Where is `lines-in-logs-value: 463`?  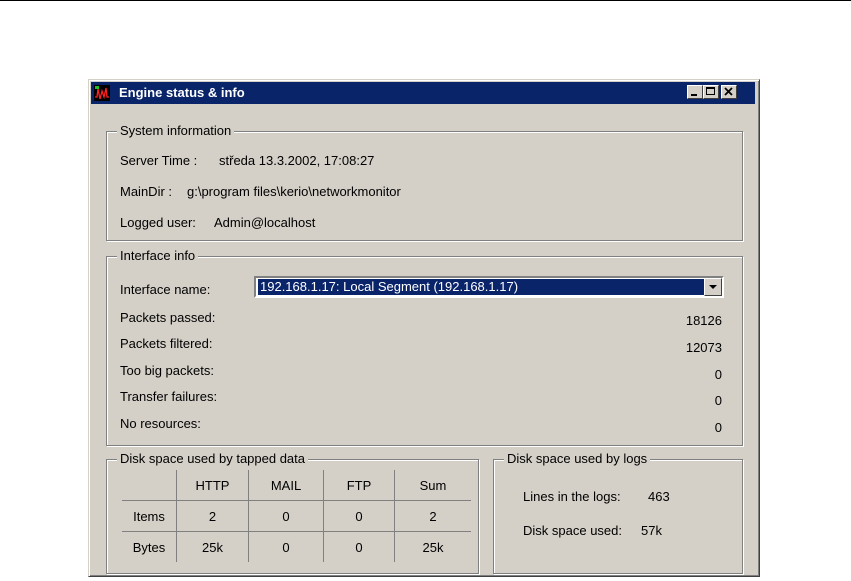
lines-in-logs-value: 463 is located at coordinates (659, 496).